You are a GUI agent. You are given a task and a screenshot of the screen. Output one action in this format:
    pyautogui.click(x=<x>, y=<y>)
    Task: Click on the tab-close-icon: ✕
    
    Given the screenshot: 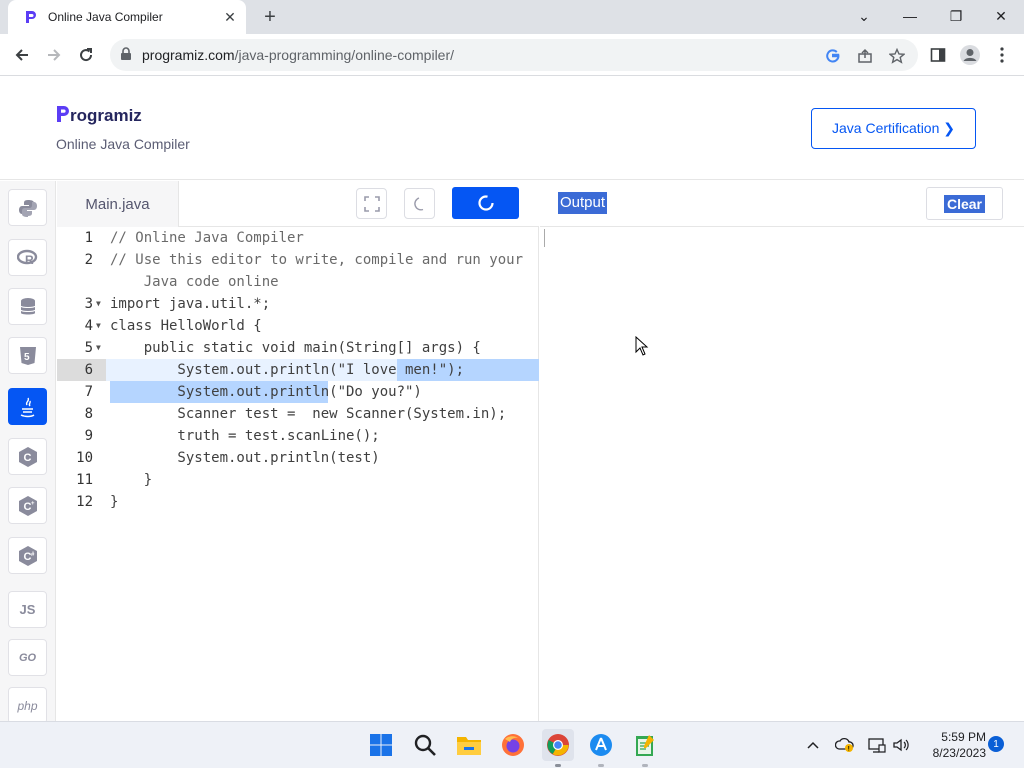 What is the action you would take?
    pyautogui.click(x=230, y=17)
    